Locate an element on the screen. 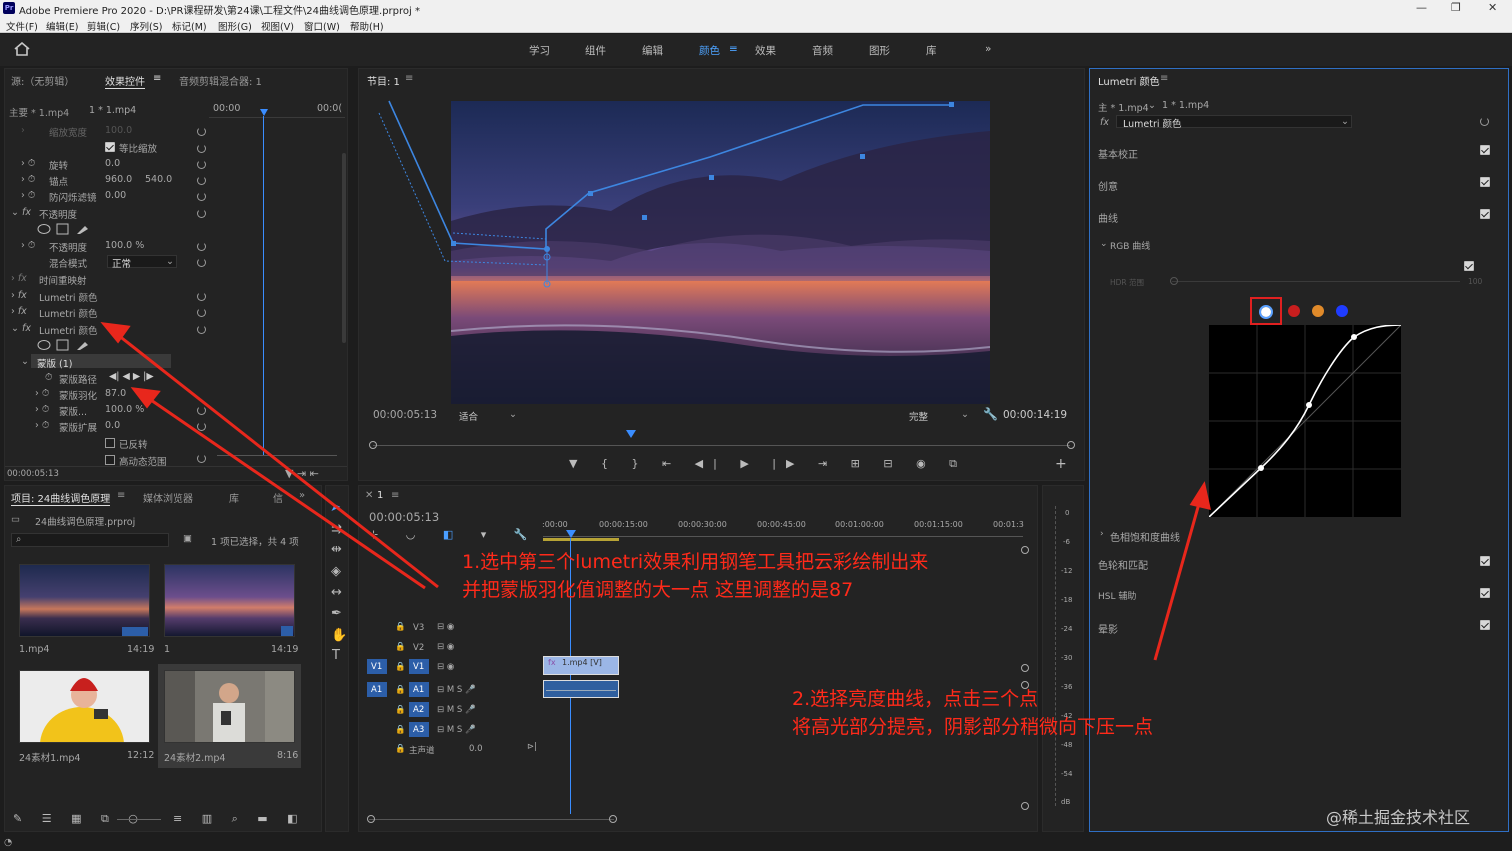  lumetri-master: 主 * 1.mp4 is located at coordinates (1123, 107).